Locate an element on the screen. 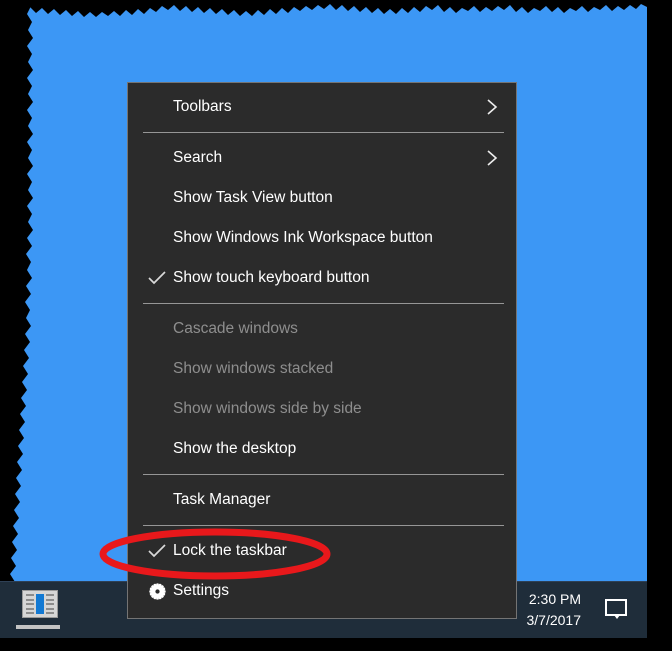 The width and height of the screenshot is (672, 651). taskbar-clock: 2:30 PM 3/7/2017 is located at coordinates (554, 610).